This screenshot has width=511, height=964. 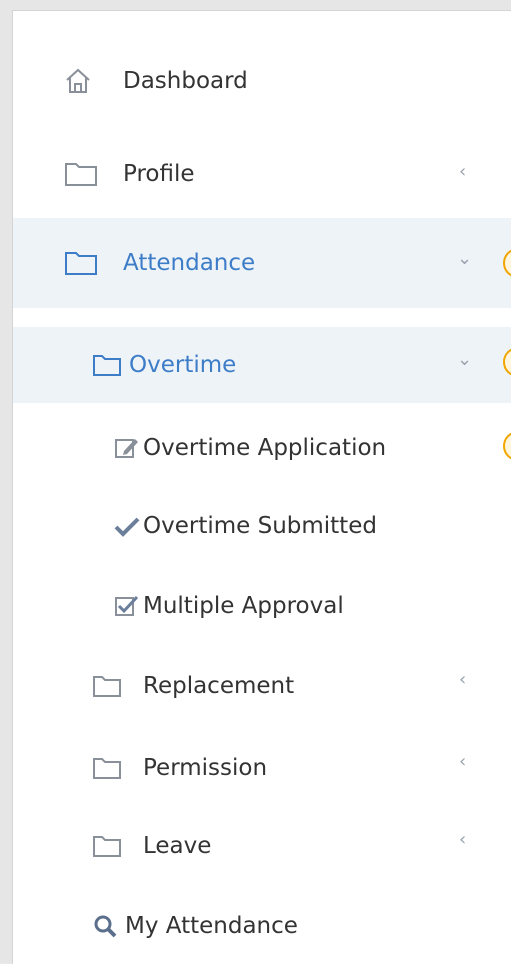 What do you see at coordinates (105, 926) in the screenshot?
I see `search-icon` at bounding box center [105, 926].